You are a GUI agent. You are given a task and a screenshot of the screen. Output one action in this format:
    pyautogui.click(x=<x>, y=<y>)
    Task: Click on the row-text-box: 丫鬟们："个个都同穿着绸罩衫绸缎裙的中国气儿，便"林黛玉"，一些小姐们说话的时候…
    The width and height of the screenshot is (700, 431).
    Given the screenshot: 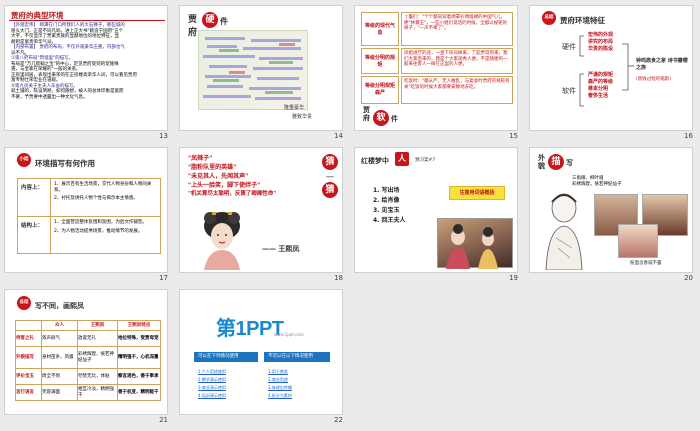 What is the action you would take?
    pyautogui.click(x=457, y=29)
    